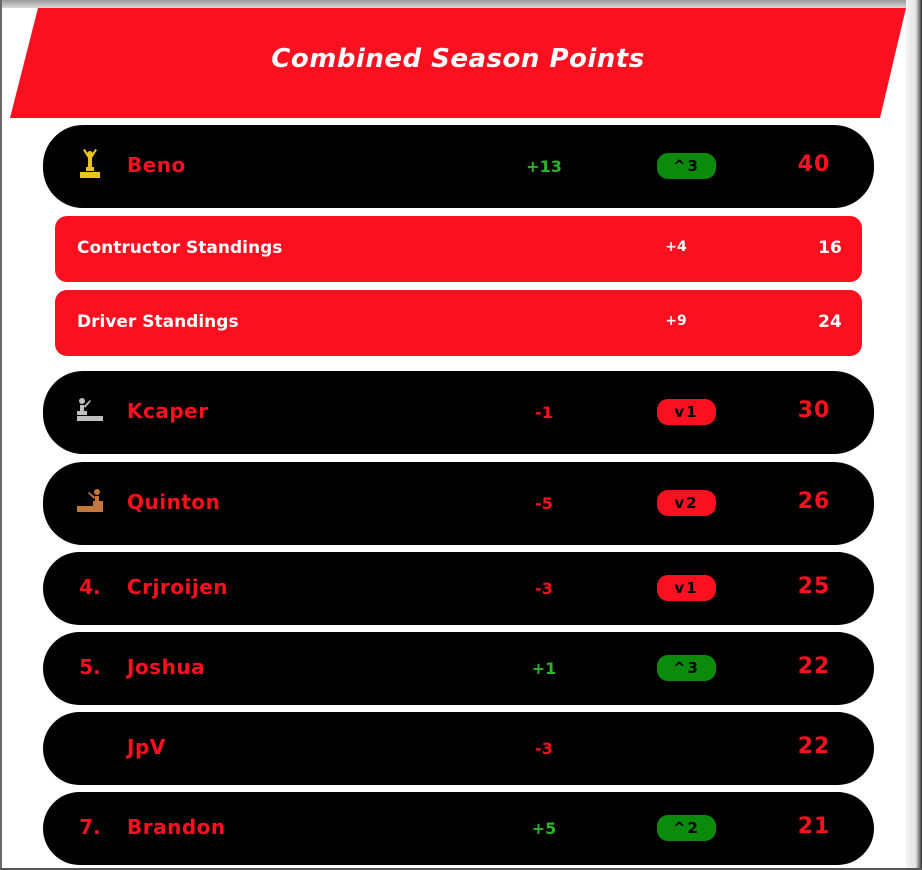  Describe the element at coordinates (1, 435) in the screenshot. I see `window-left-edge` at that location.